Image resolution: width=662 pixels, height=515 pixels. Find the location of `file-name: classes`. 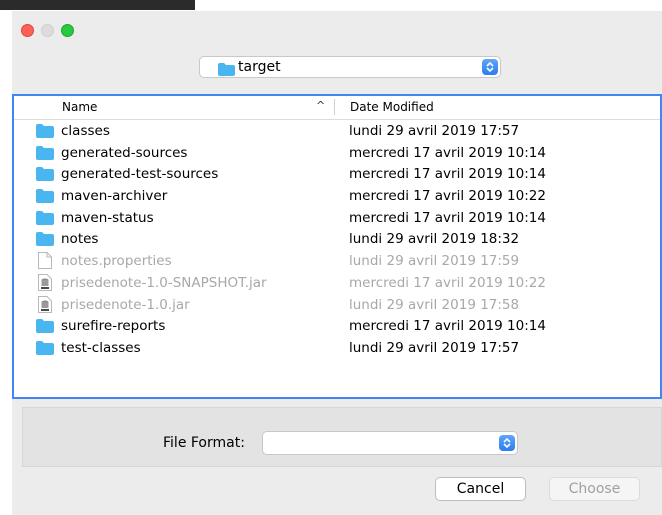

file-name: classes is located at coordinates (85, 131).